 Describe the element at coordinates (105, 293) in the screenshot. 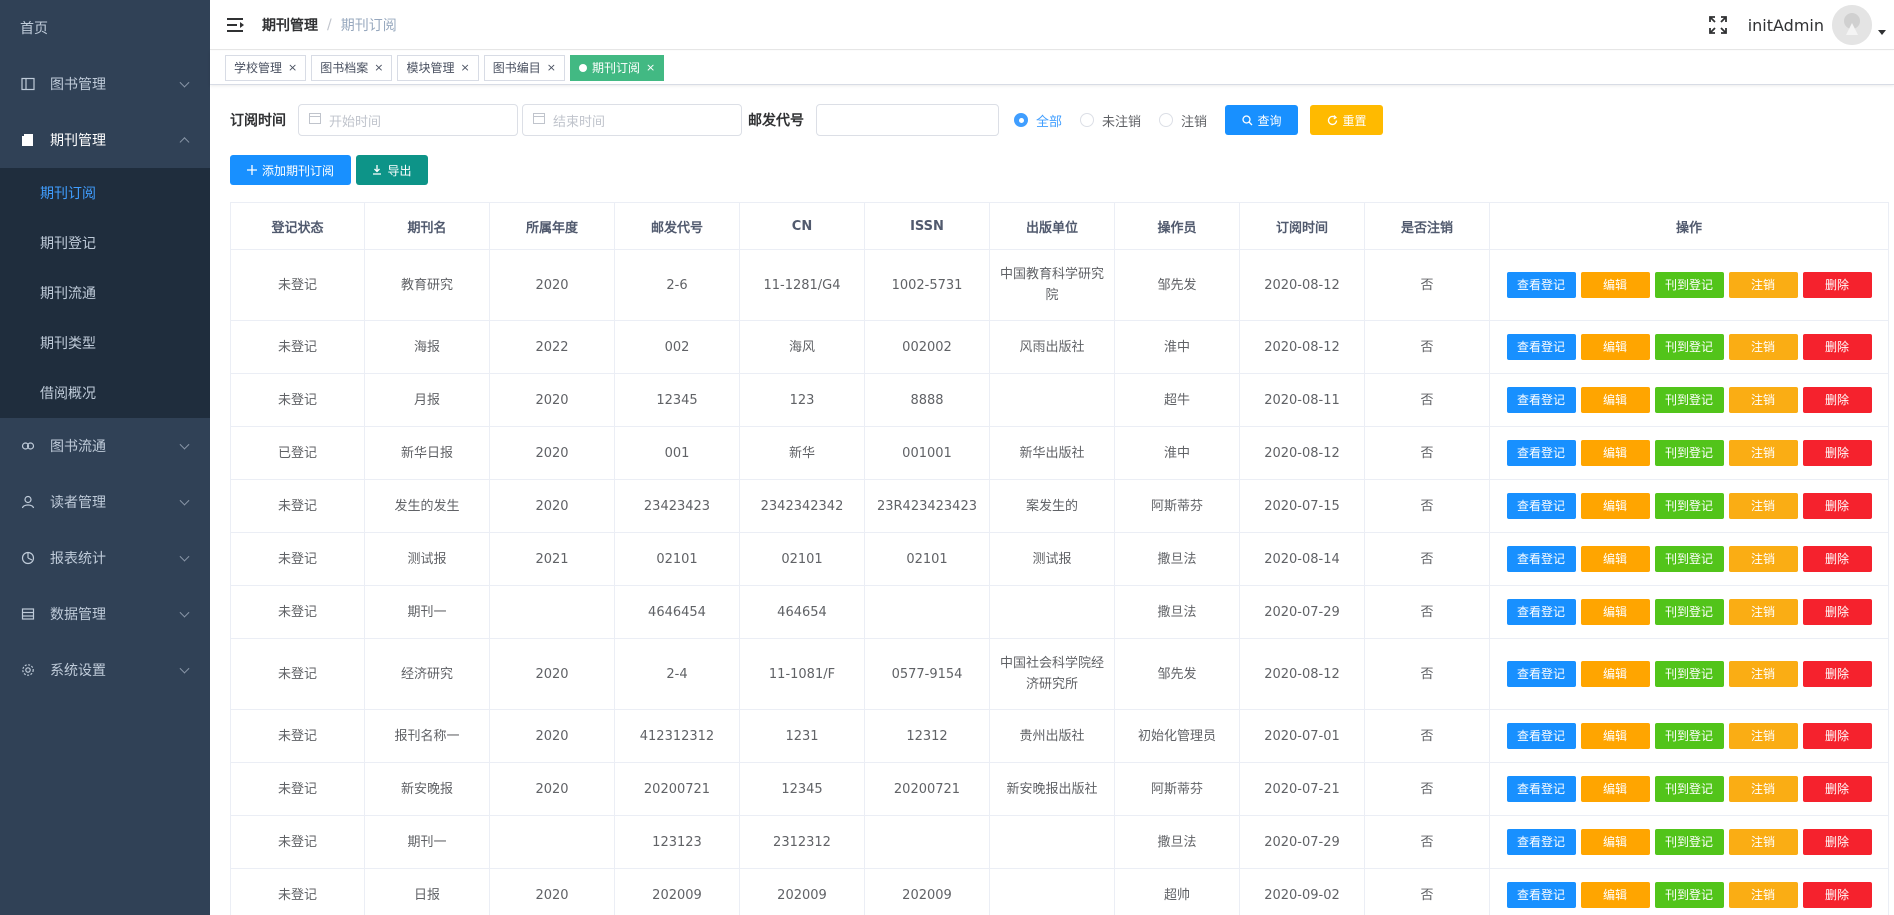

I see `submenu-item-circulation: 期刊流通` at that location.